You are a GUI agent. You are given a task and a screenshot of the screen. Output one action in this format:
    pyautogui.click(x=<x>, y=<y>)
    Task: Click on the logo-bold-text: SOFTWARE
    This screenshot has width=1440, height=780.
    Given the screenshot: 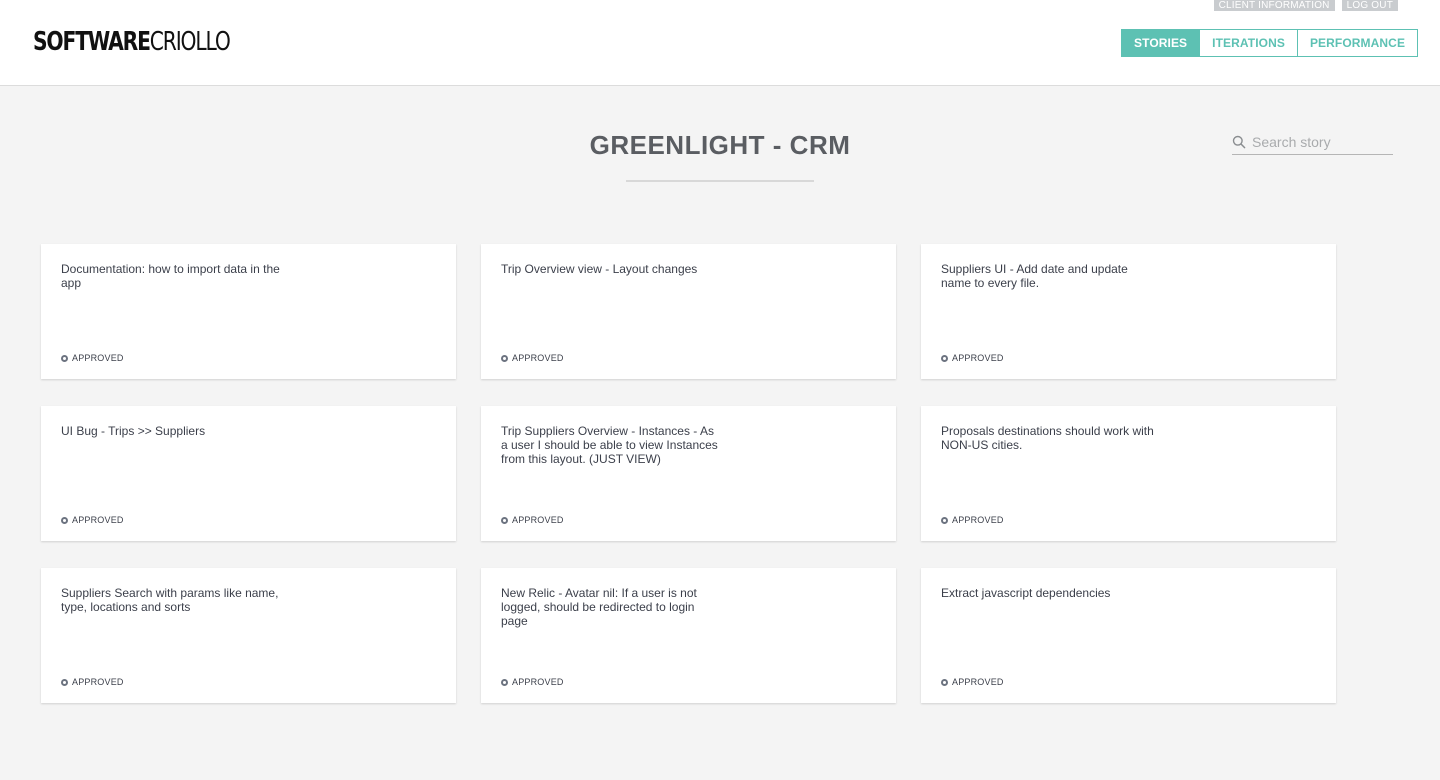 What is the action you would take?
    pyautogui.click(x=92, y=42)
    